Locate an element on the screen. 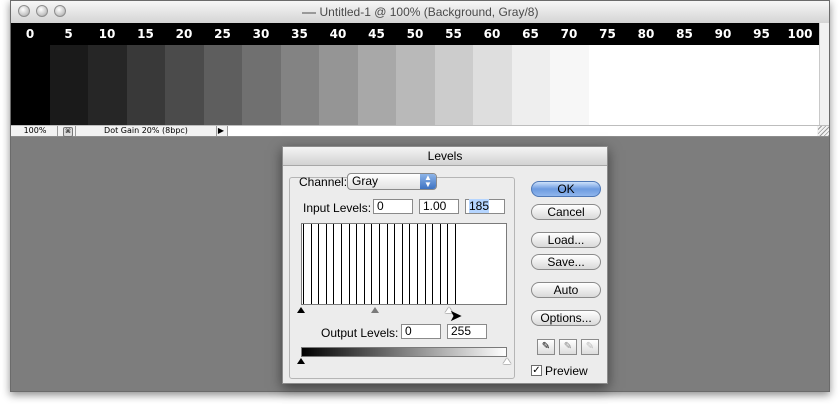 This screenshot has width=840, height=404. checkmark-icon: ✓ is located at coordinates (536, 370).